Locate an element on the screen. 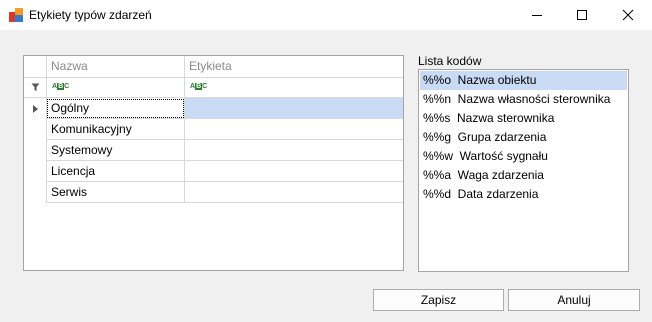  table-row: Systemowy is located at coordinates (213, 150).